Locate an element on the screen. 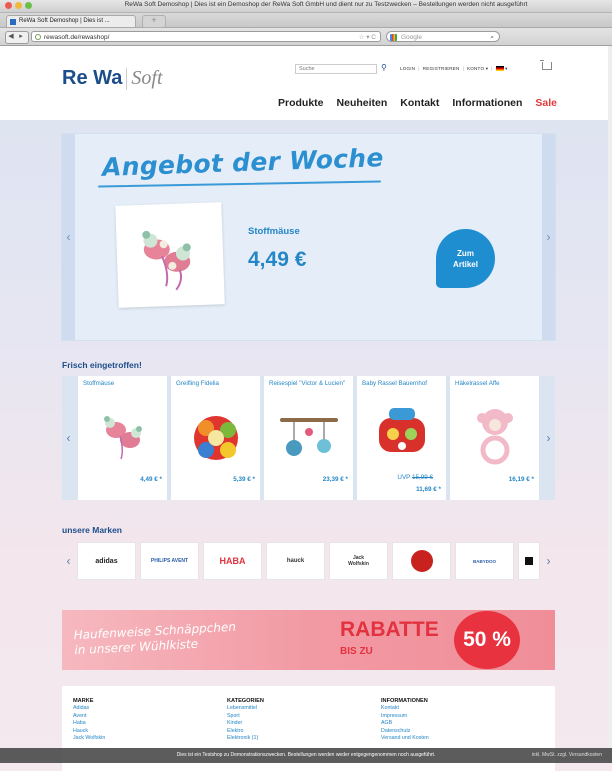 The height and width of the screenshot is (771, 612). browser-toolbar: ◀ ▸ rewasoft.de/rewashop/ ☆ ▾ C Google ⌕ is located at coordinates (306, 37).